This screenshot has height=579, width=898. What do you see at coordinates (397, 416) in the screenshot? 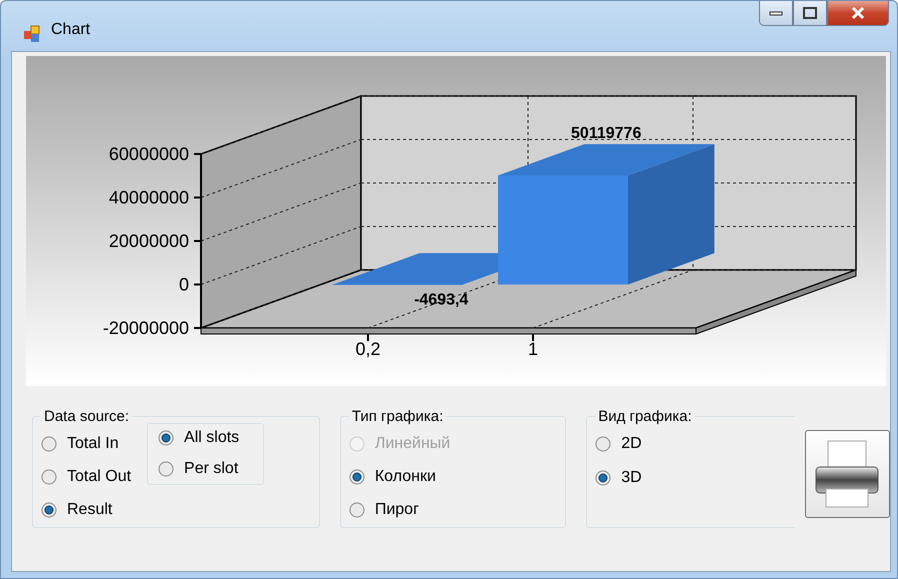
I see `group-title: Тип графика:` at bounding box center [397, 416].